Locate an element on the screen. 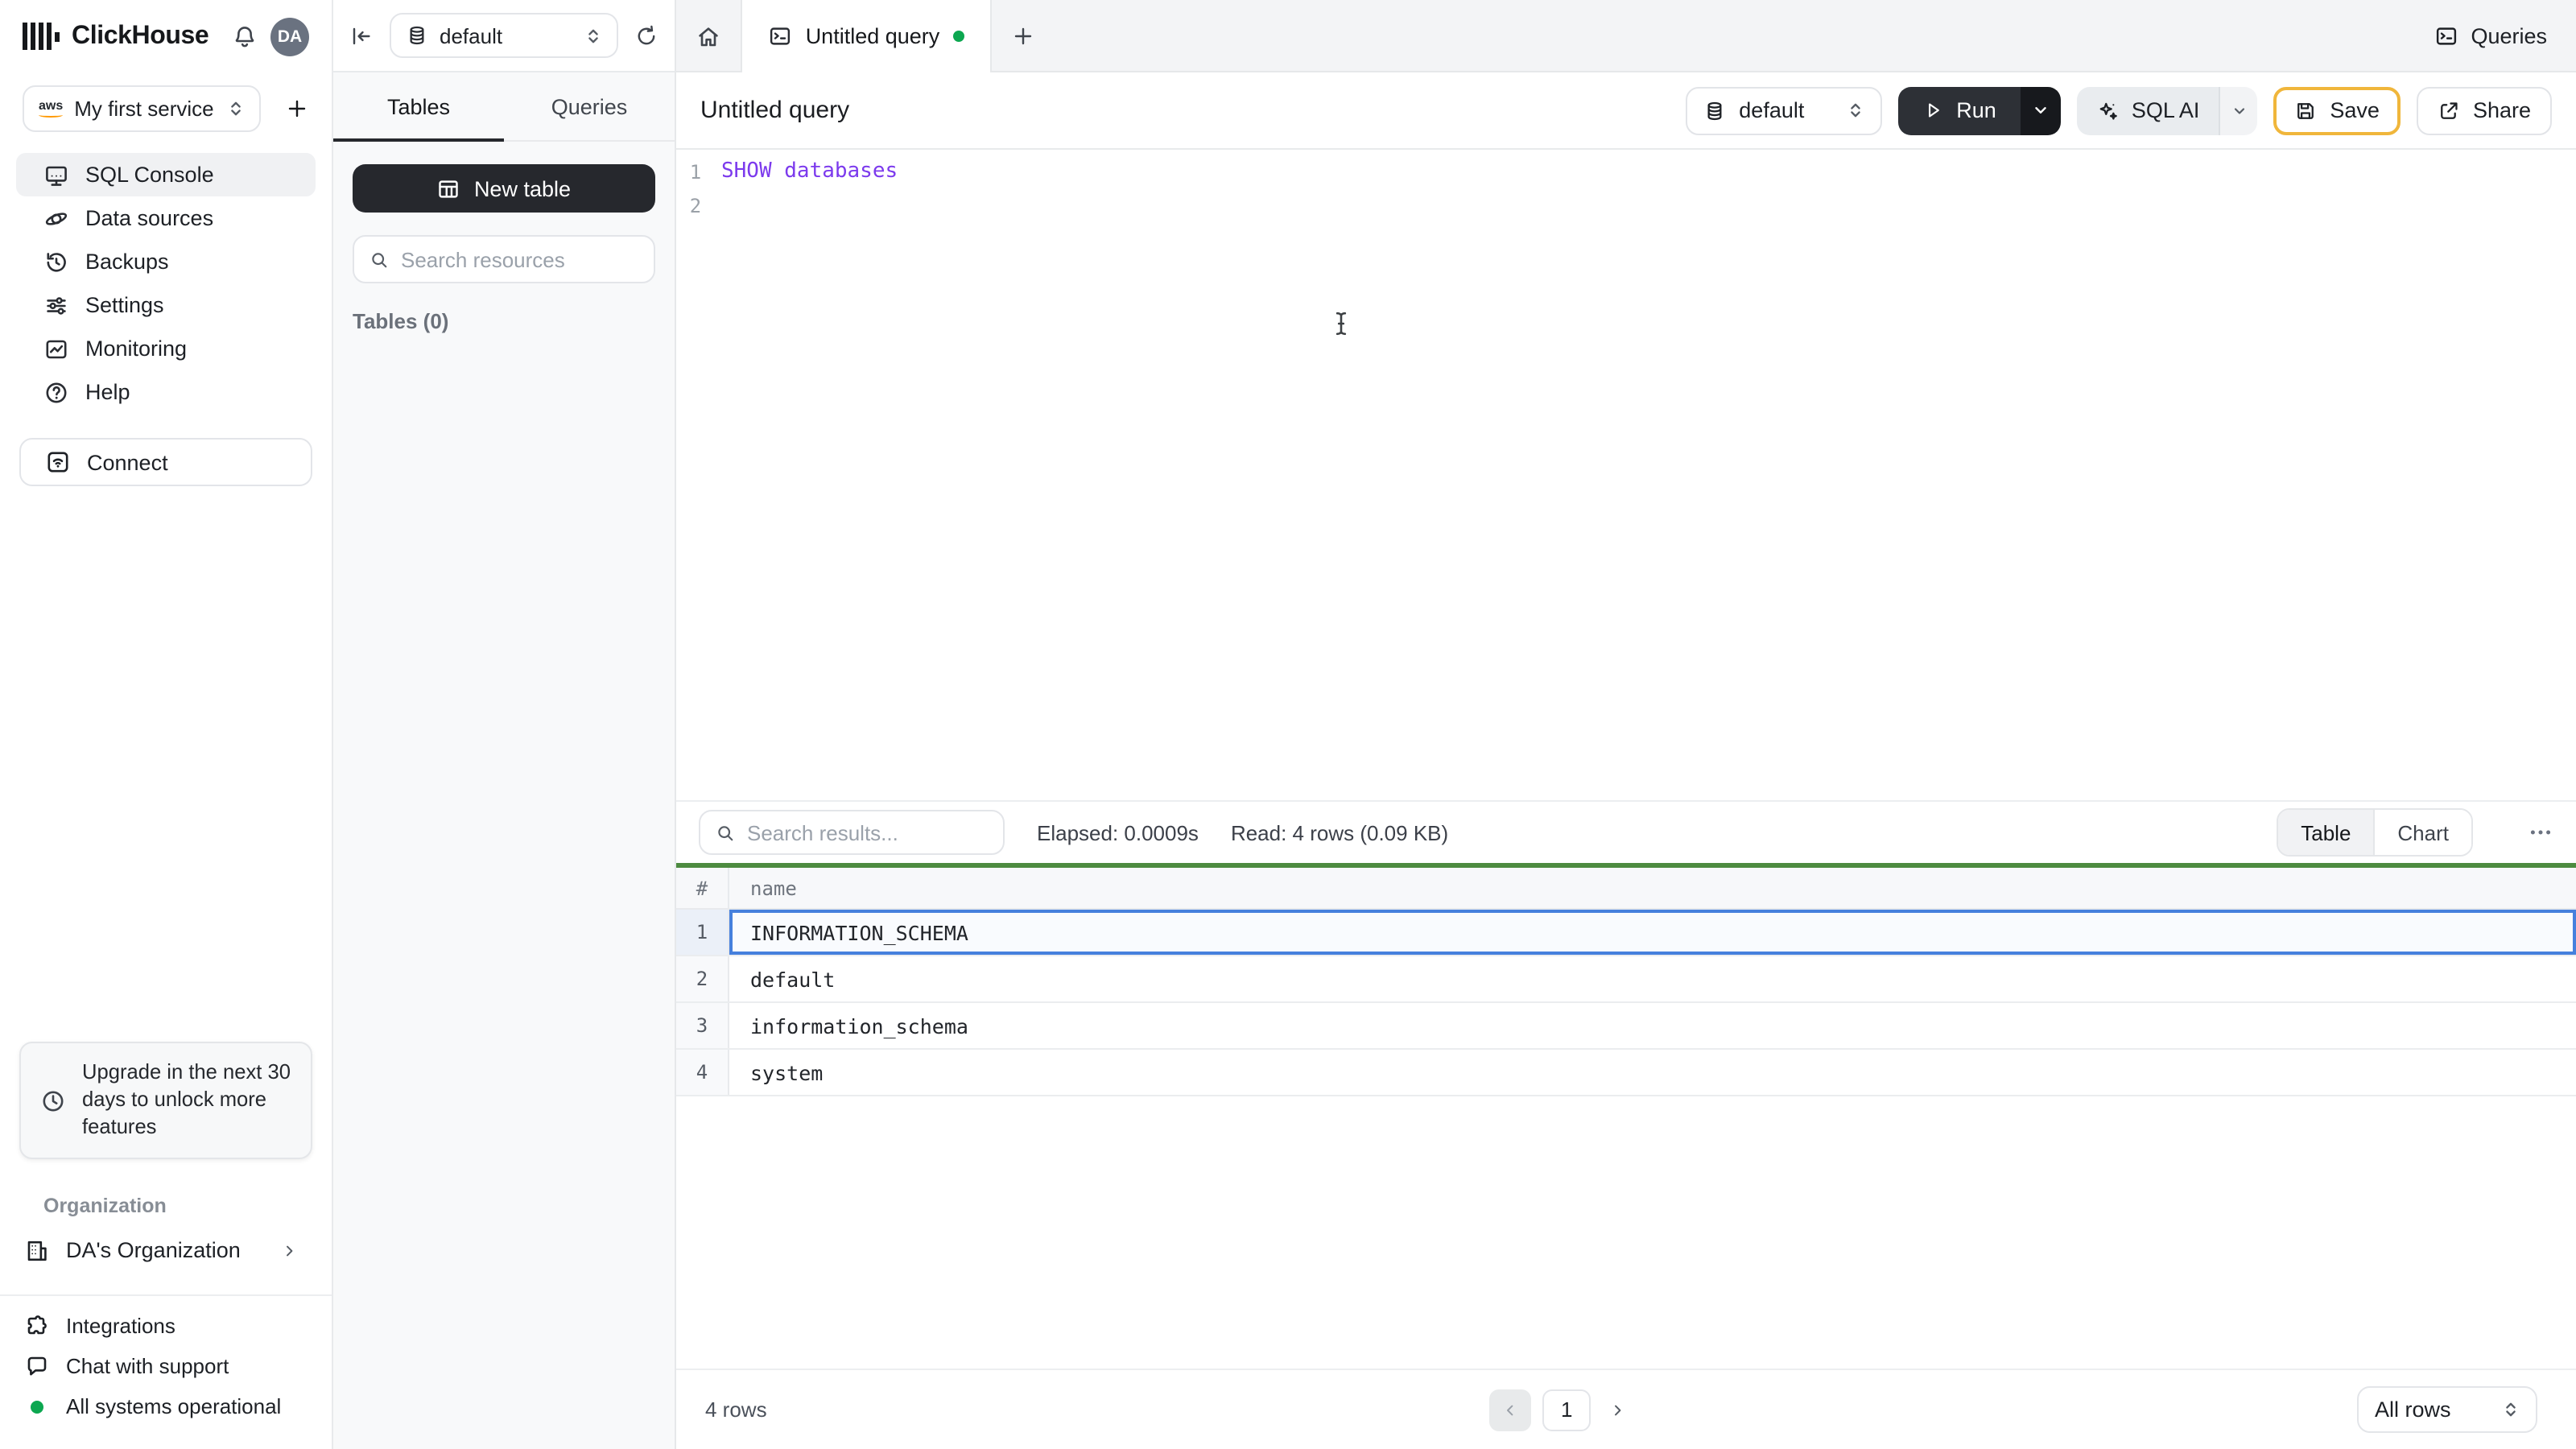 This screenshot has width=2576, height=1449. cell-name: INFORMATION_SCHEMA is located at coordinates (1652, 932).